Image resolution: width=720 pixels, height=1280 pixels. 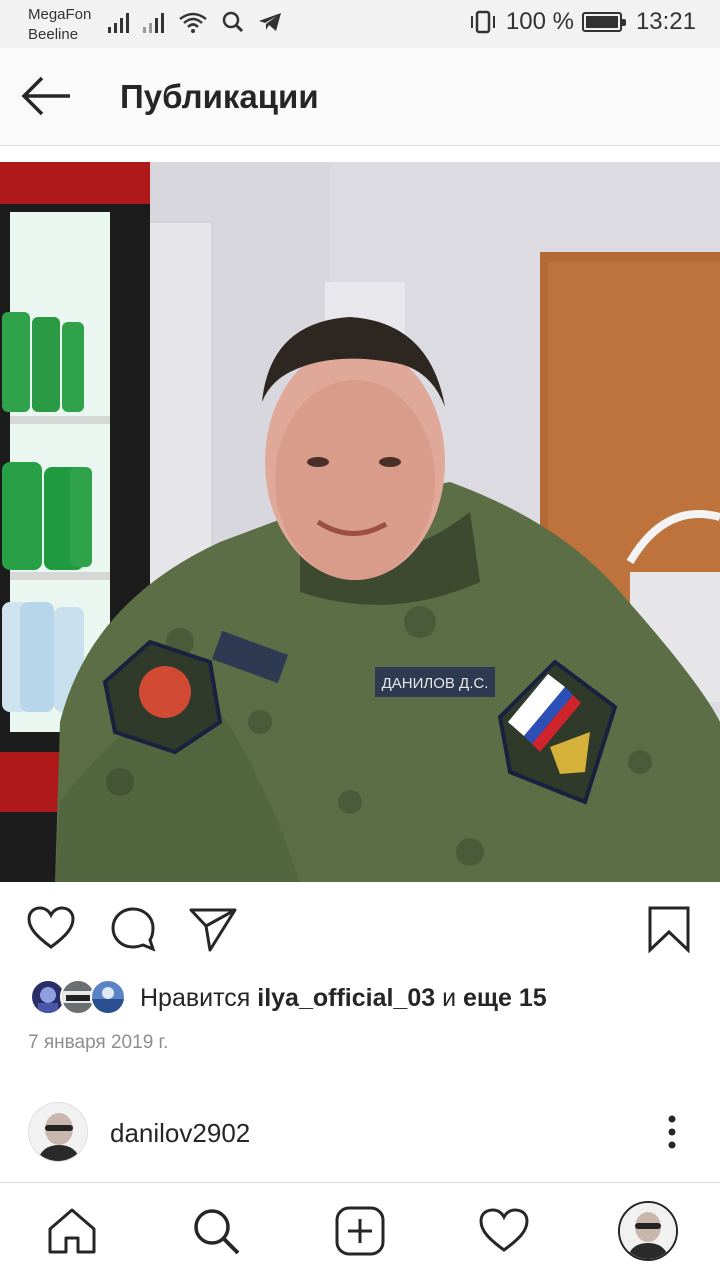 I want to click on name-tape-text: ДАНИЛОВ Д.С., so click(x=435, y=683).